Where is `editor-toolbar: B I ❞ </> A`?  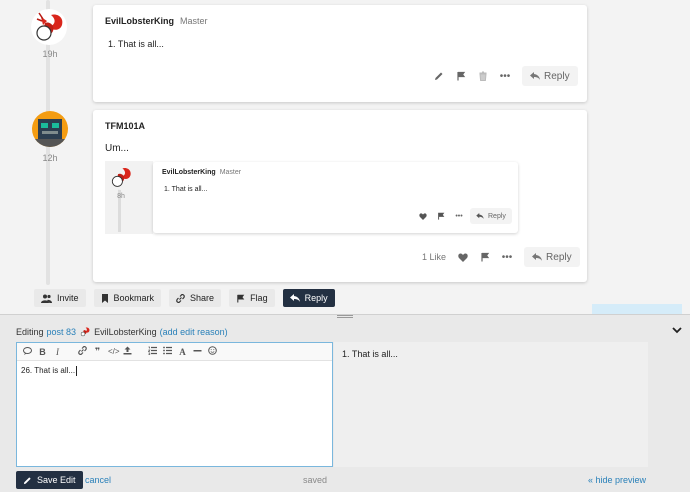
editor-toolbar: B I ❞ </> A is located at coordinates (174, 352).